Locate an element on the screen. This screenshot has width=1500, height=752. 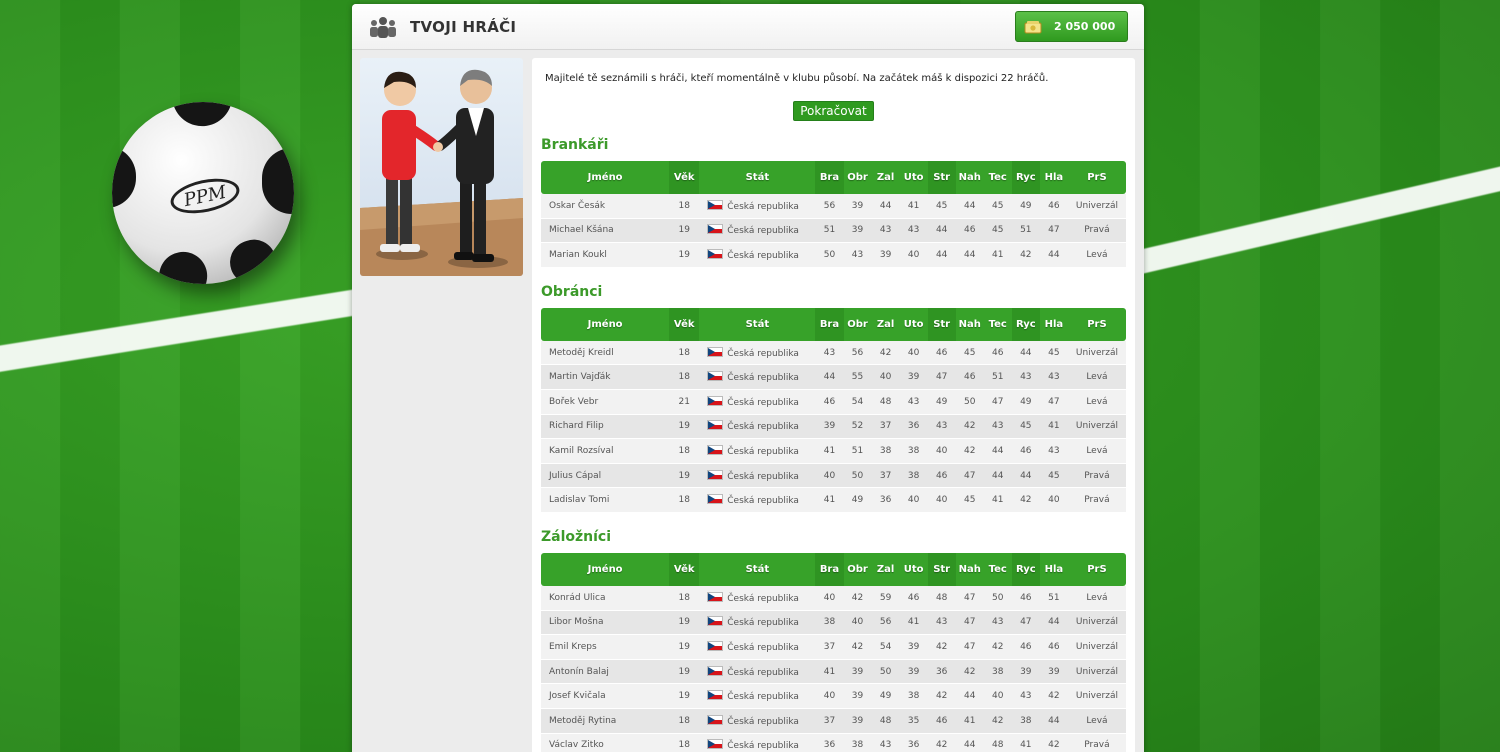
players-group-icon is located at coordinates (383, 27).